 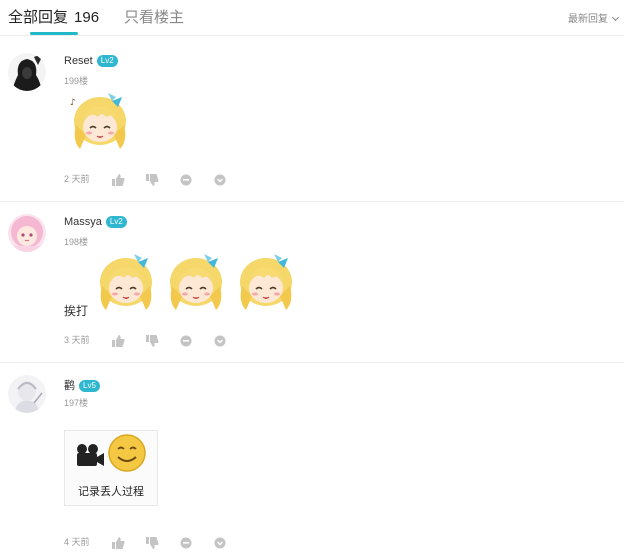 I want to click on floor-number: 198楼, so click(x=76, y=242).